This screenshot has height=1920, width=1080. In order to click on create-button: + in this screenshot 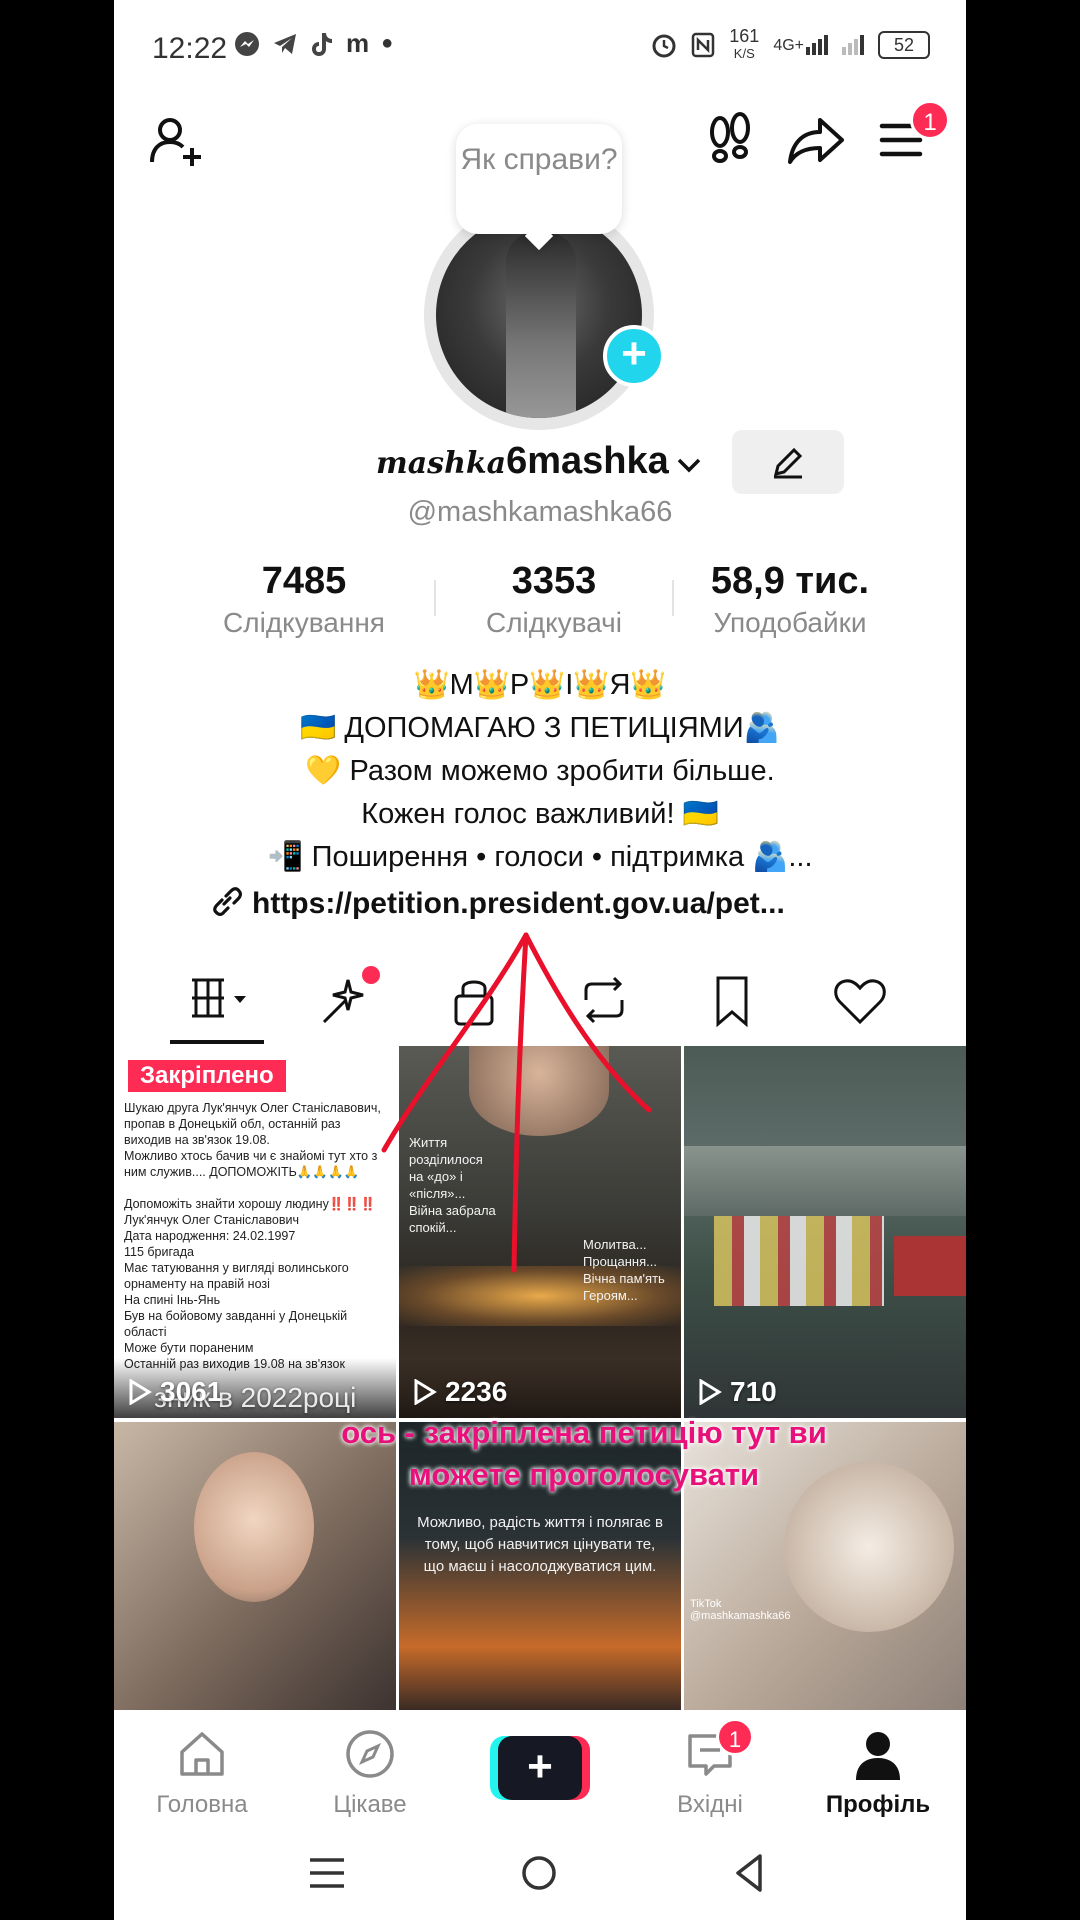, I will do `click(540, 1768)`.